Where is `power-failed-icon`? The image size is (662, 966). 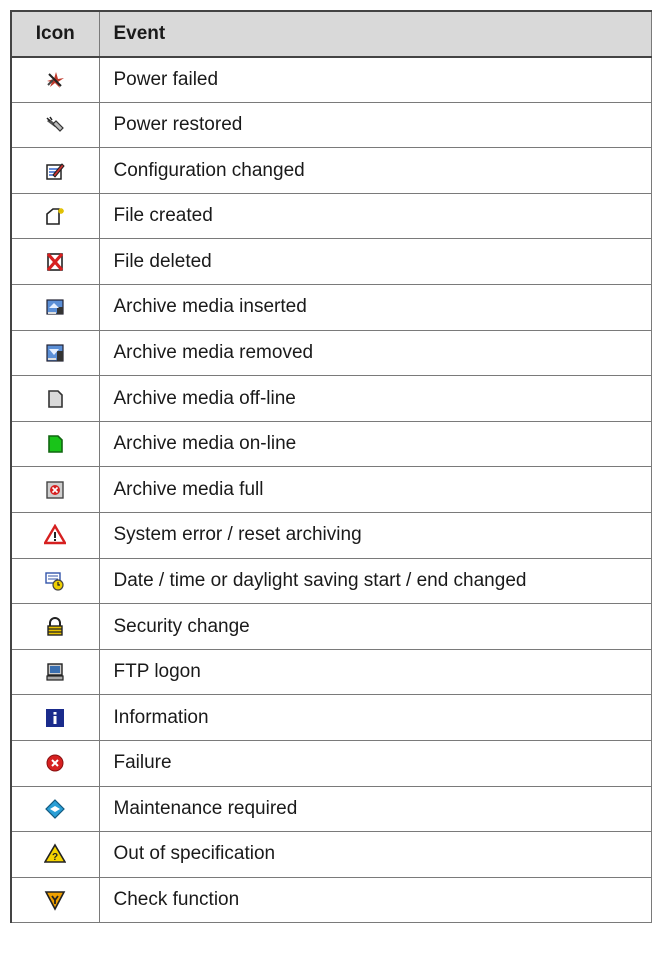 power-failed-icon is located at coordinates (55, 79).